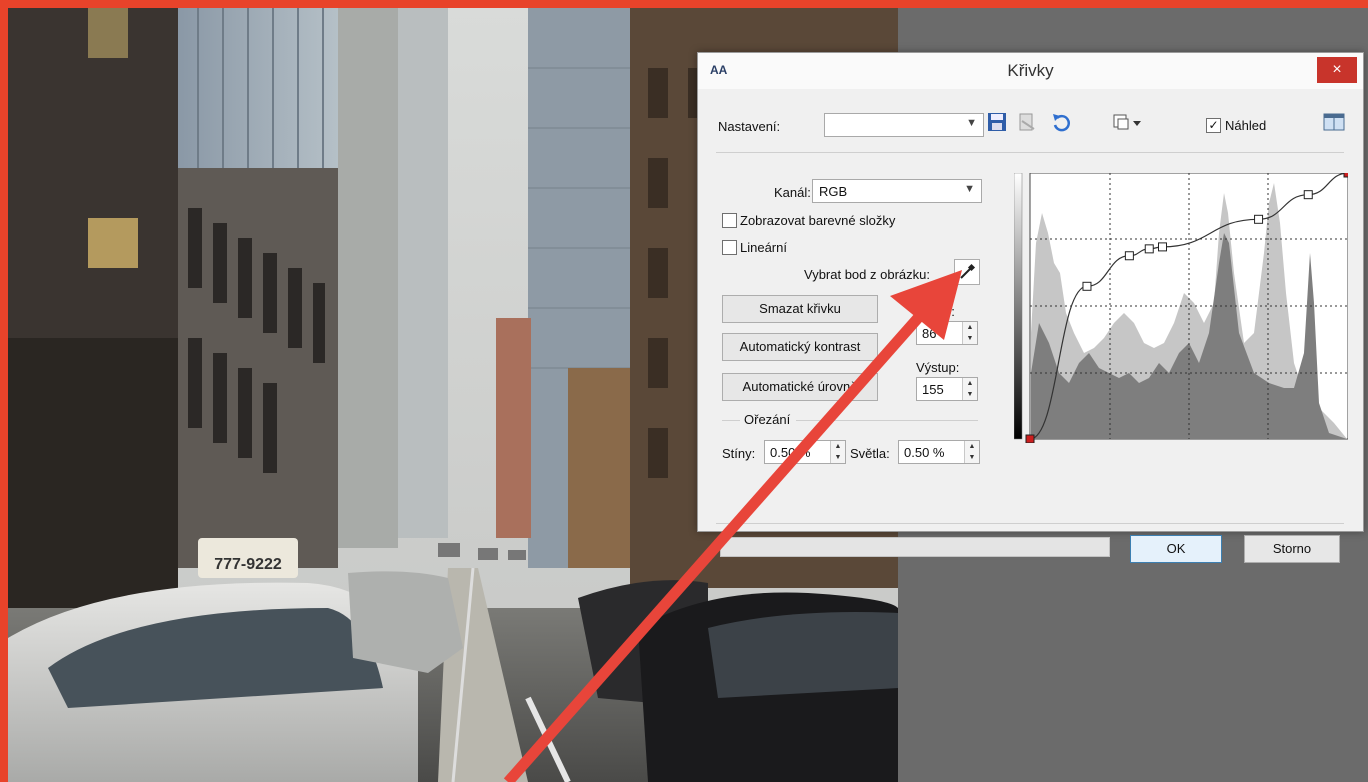 The height and width of the screenshot is (782, 1368). I want to click on cancel-button: Storno, so click(1292, 549).